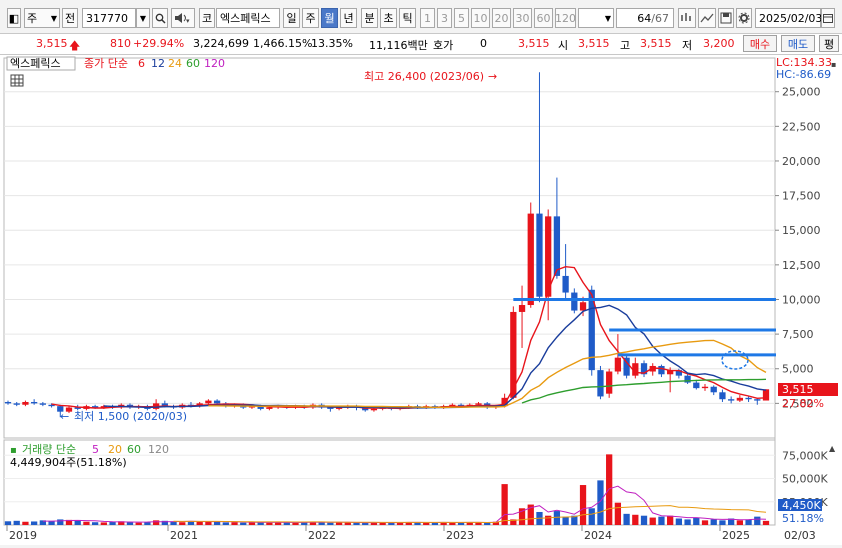 The height and width of the screenshot is (548, 842). Describe the element at coordinates (563, 45) in the screenshot. I see `open-label: 시` at that location.